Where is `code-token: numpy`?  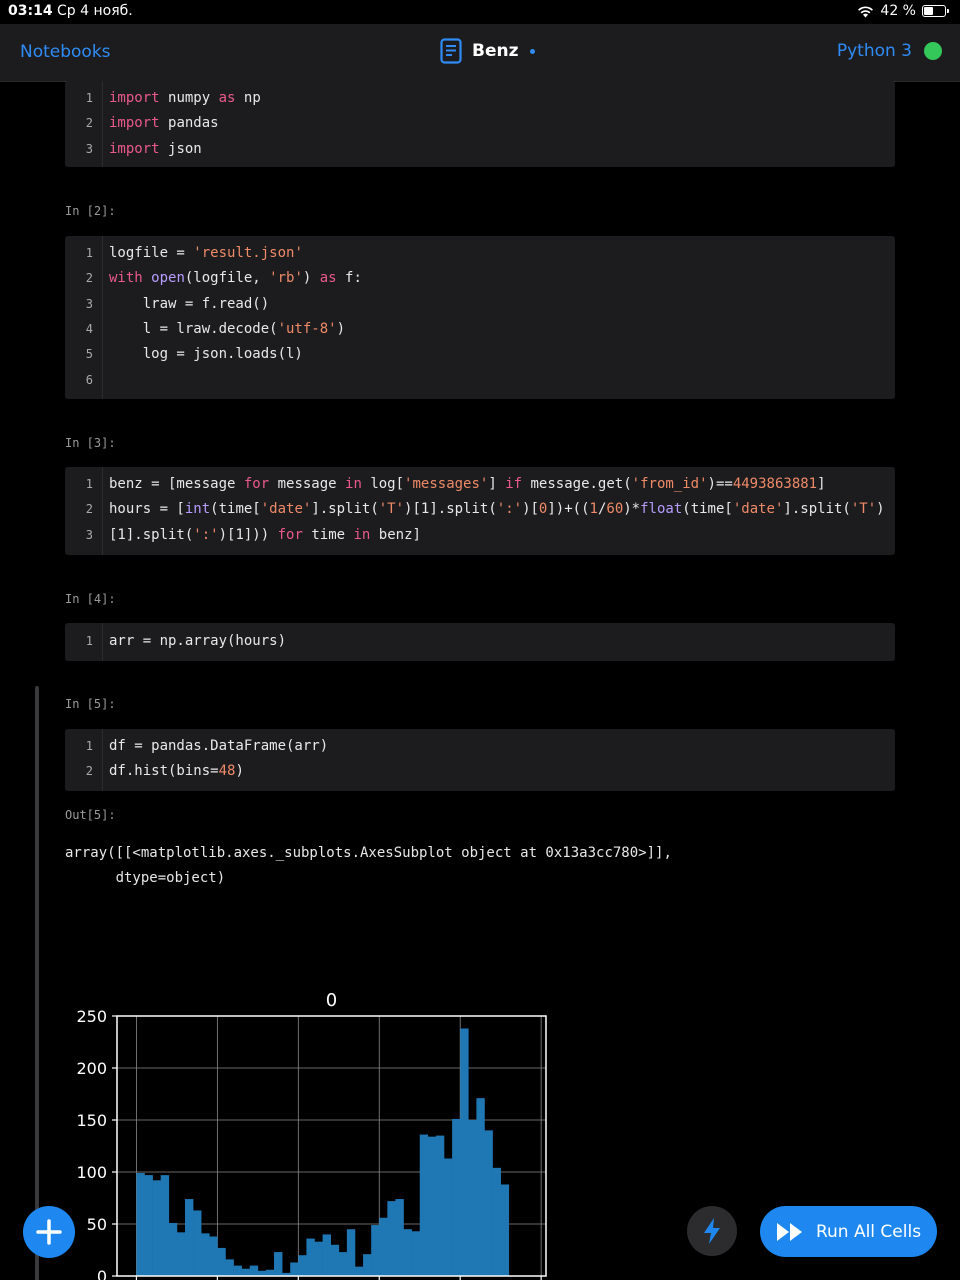 code-token: numpy is located at coordinates (189, 98).